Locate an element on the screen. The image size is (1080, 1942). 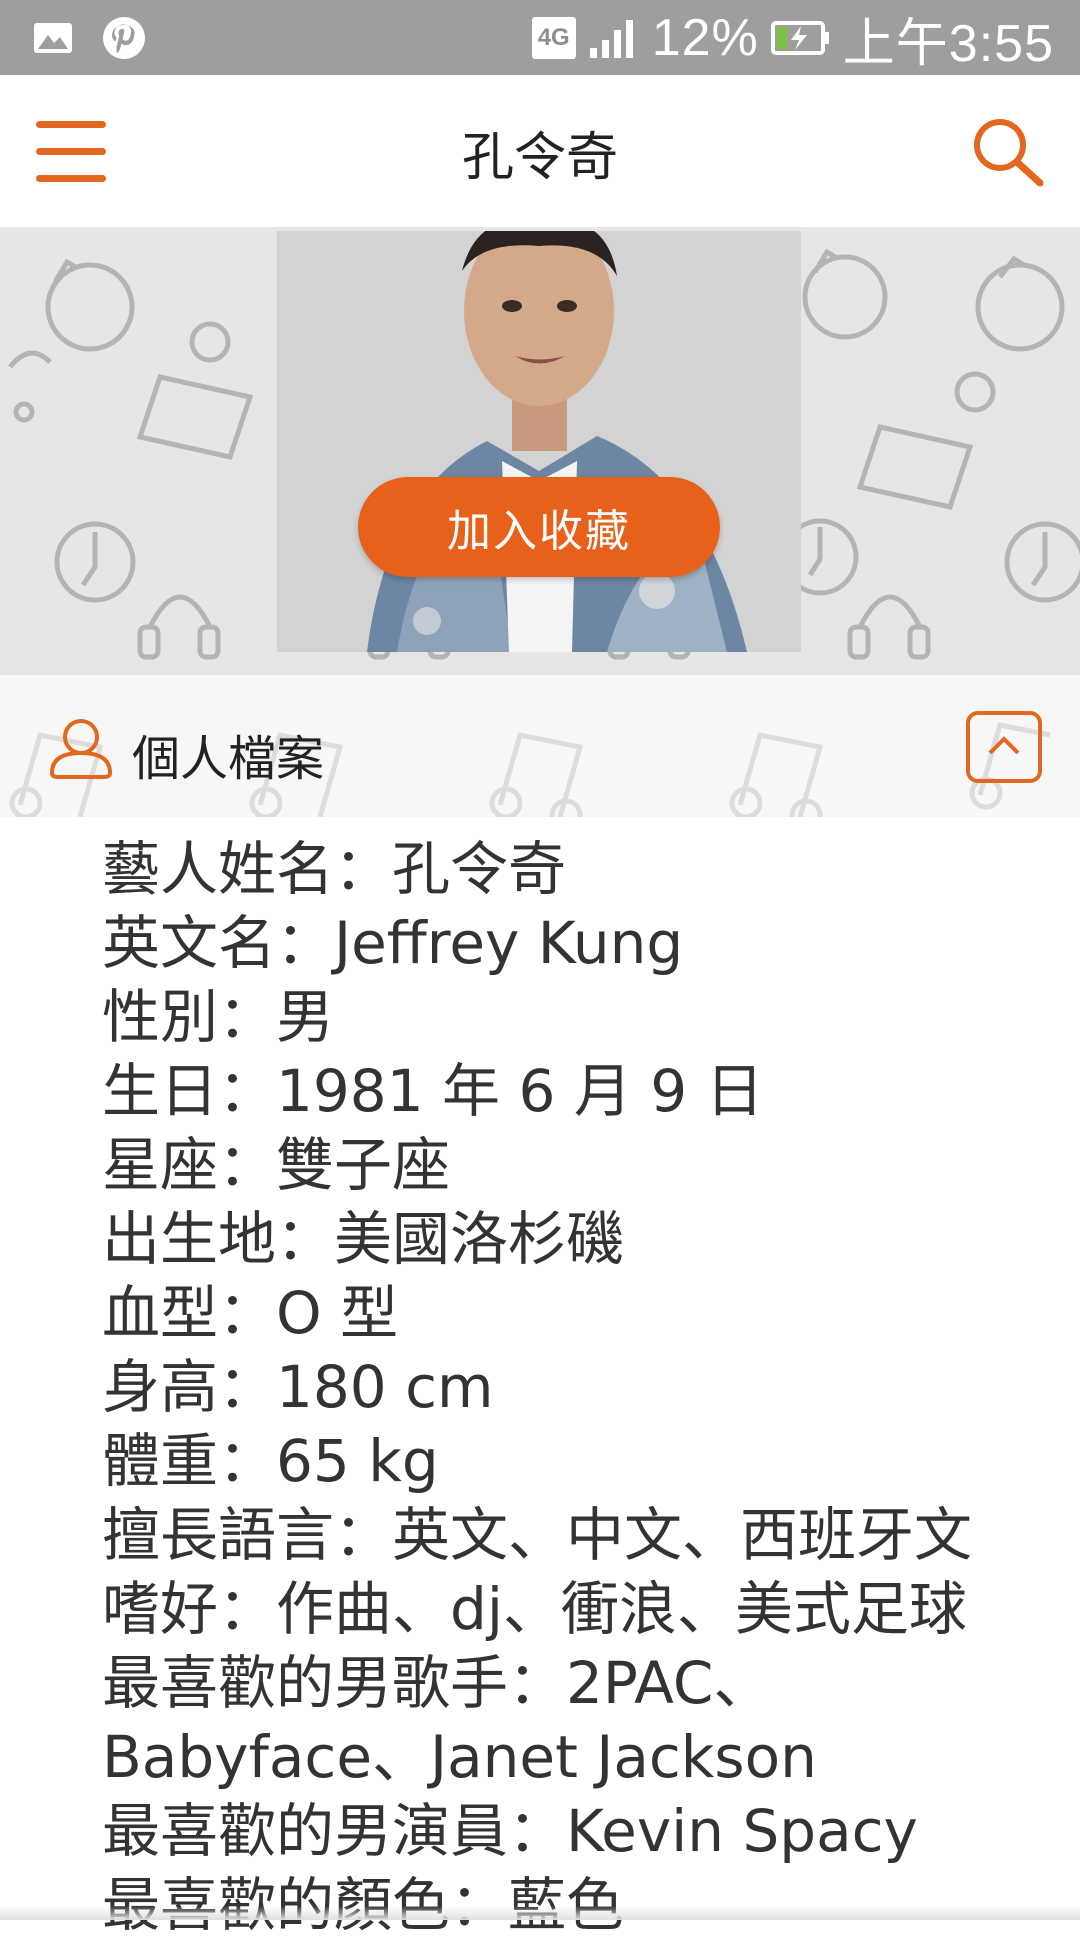
search-icon is located at coordinates (1007, 152).